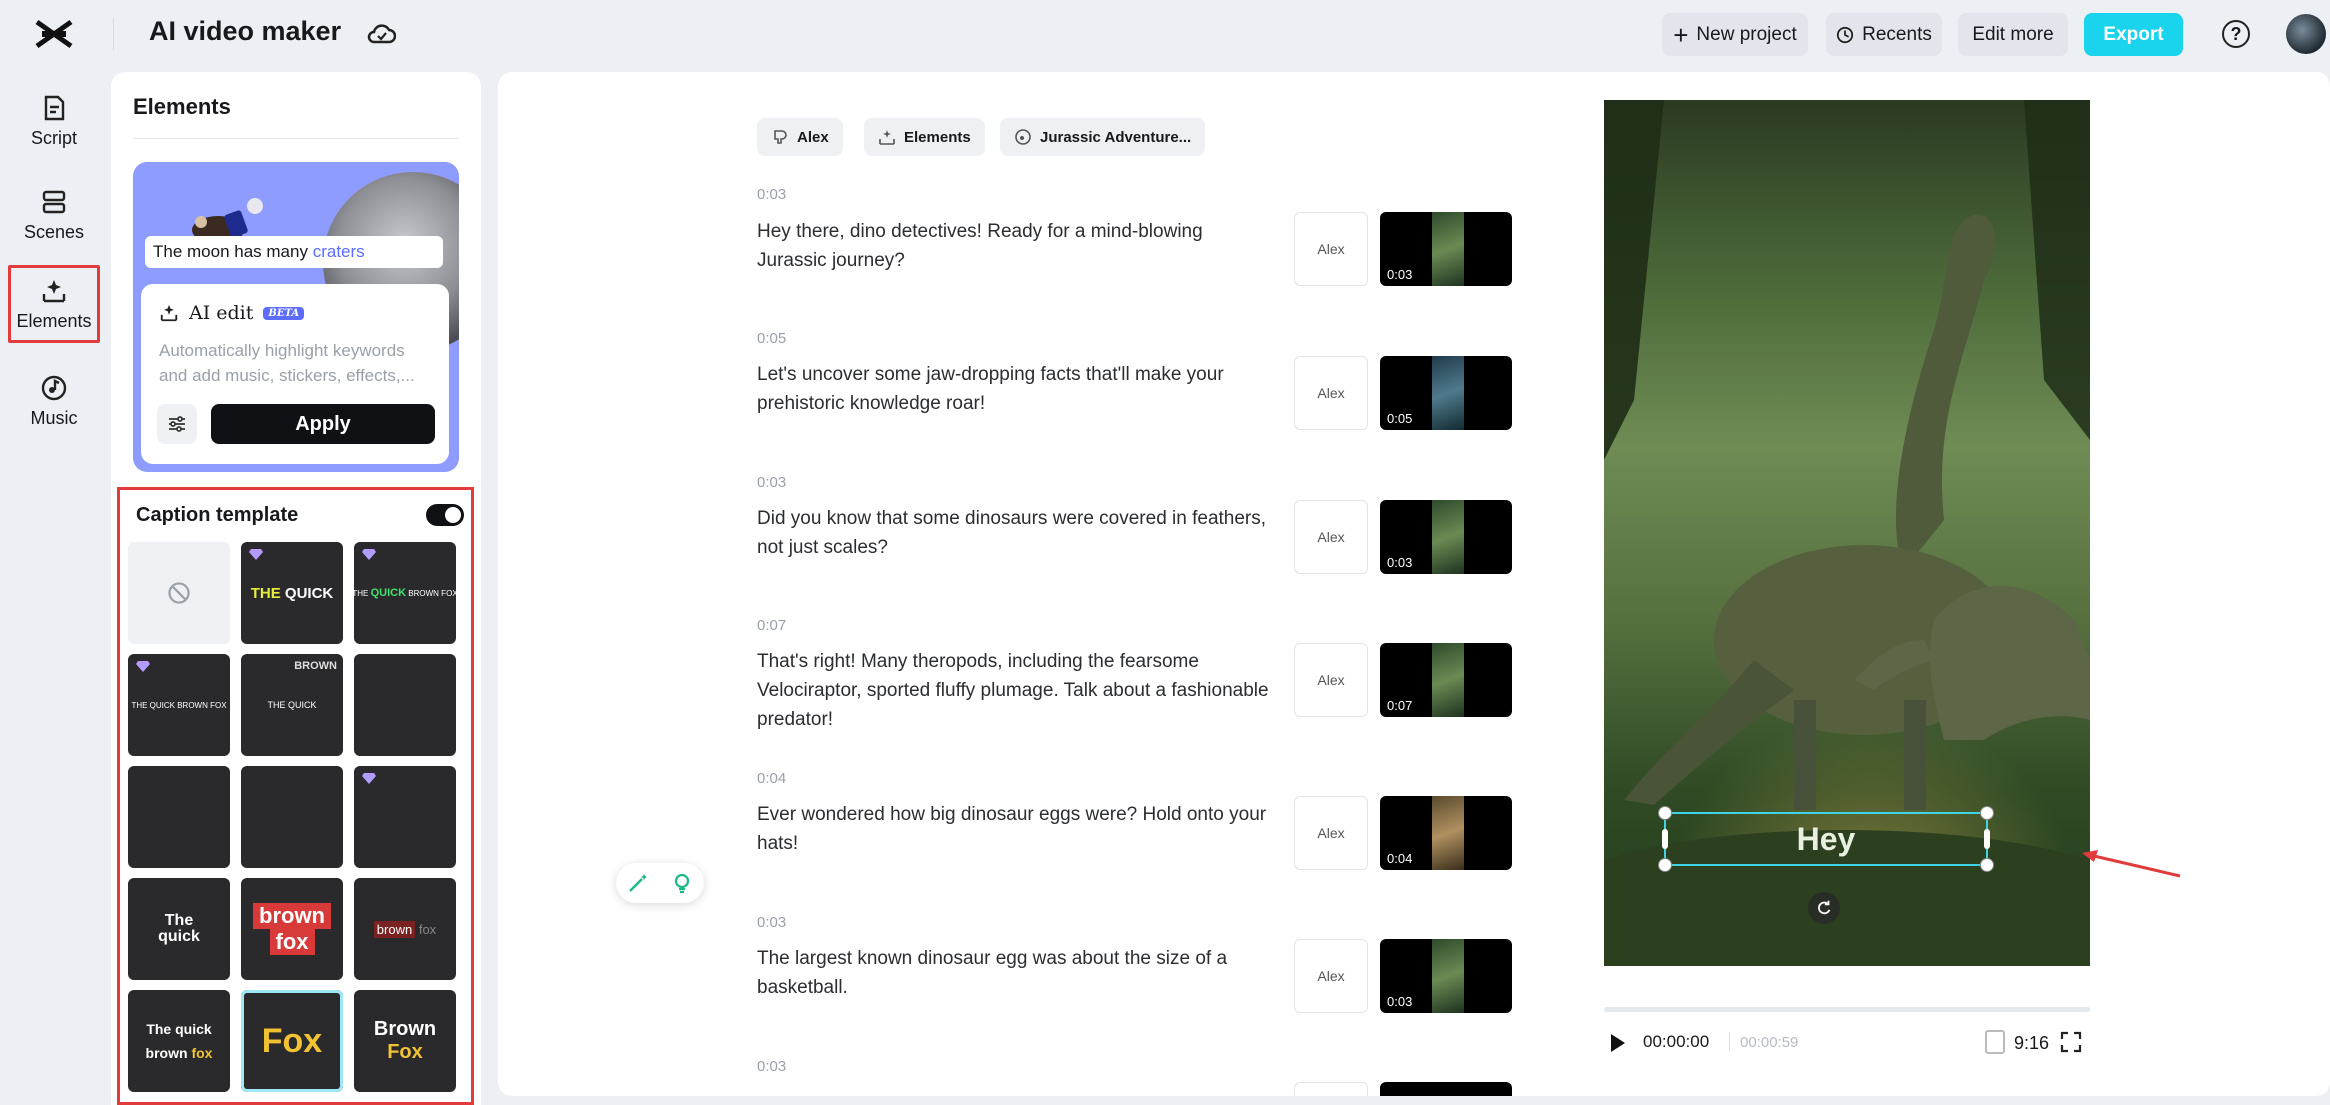  I want to click on caption-template-11: brown fox, so click(292, 929).